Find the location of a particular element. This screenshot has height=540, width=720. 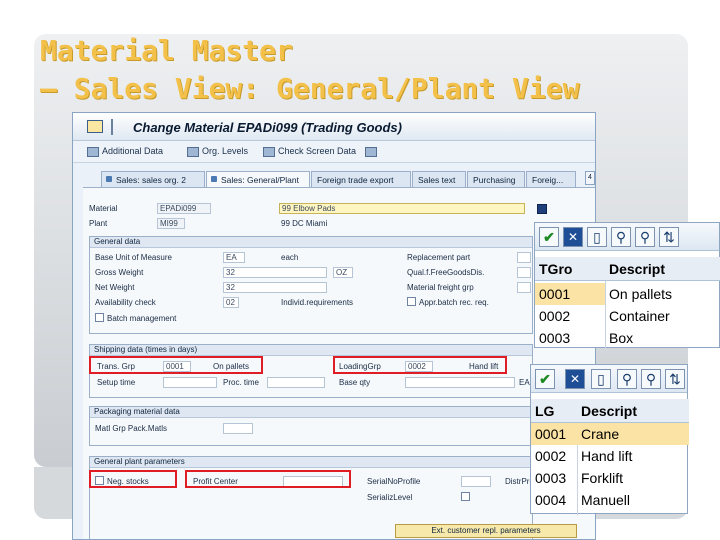

batch-management-checkbox is located at coordinates (99, 317).